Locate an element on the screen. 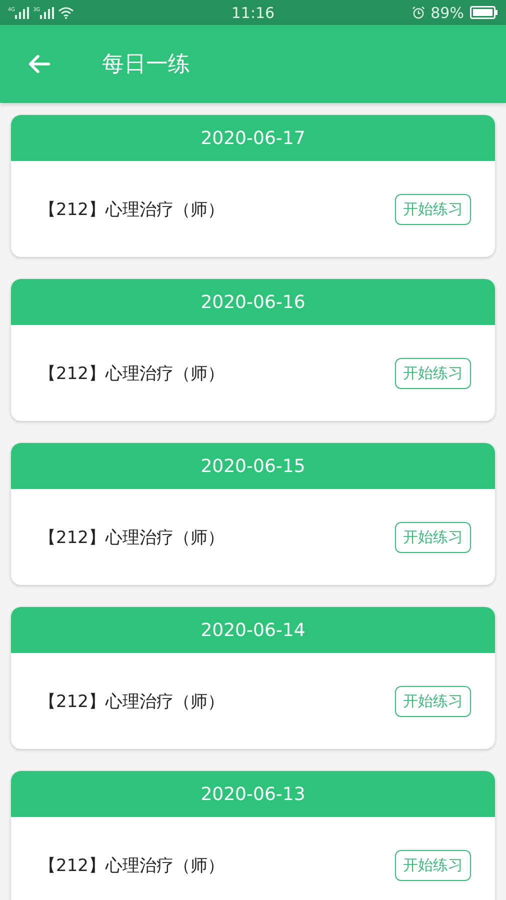 This screenshot has height=900, width=506. date-label: 2020-06-14 is located at coordinates (253, 630).